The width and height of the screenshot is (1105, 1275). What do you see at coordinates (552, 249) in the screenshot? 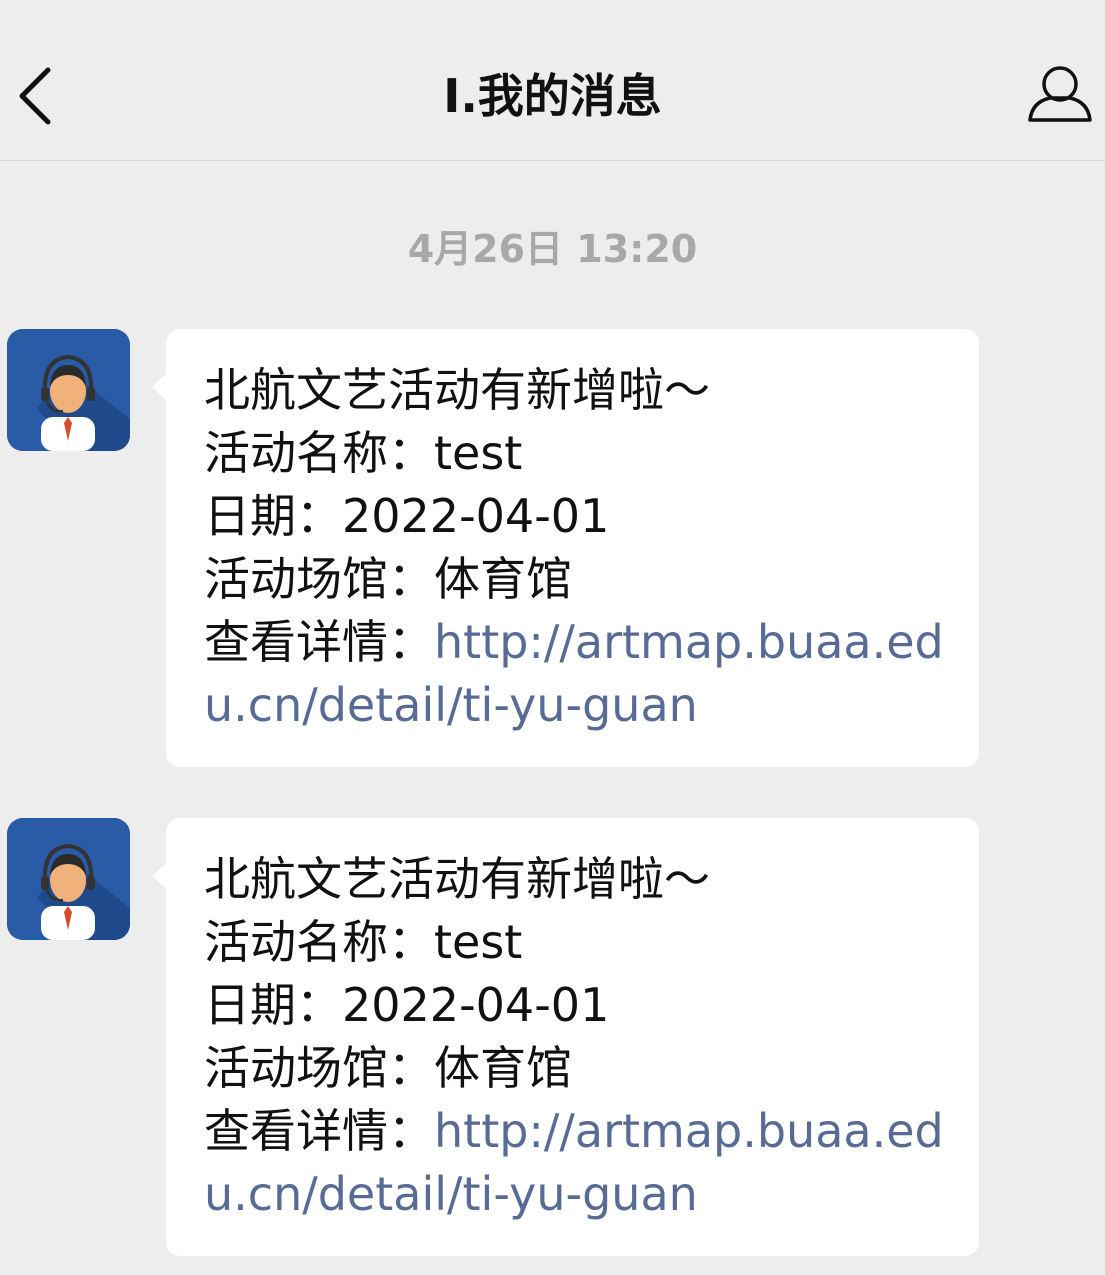
I see `message-timestamp: 4月26日 13:20` at bounding box center [552, 249].